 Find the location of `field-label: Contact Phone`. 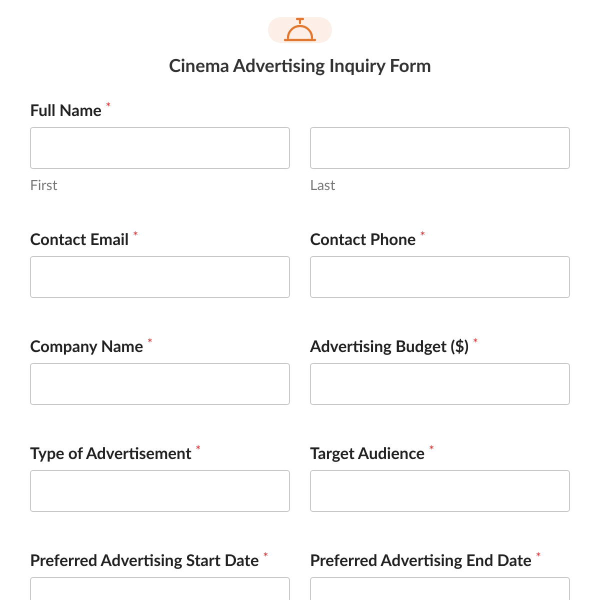

field-label: Contact Phone is located at coordinates (363, 240).